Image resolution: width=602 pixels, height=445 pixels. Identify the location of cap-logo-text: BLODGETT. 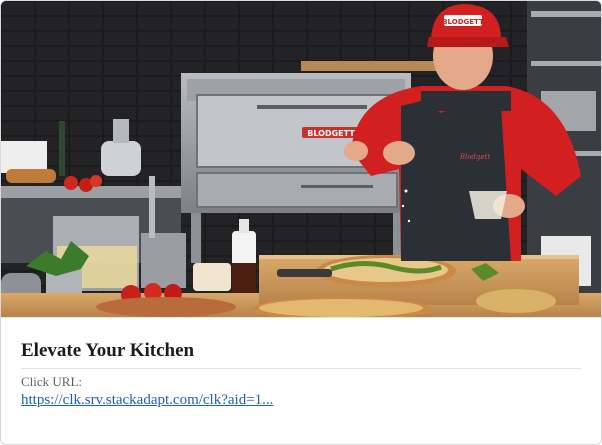
(463, 22).